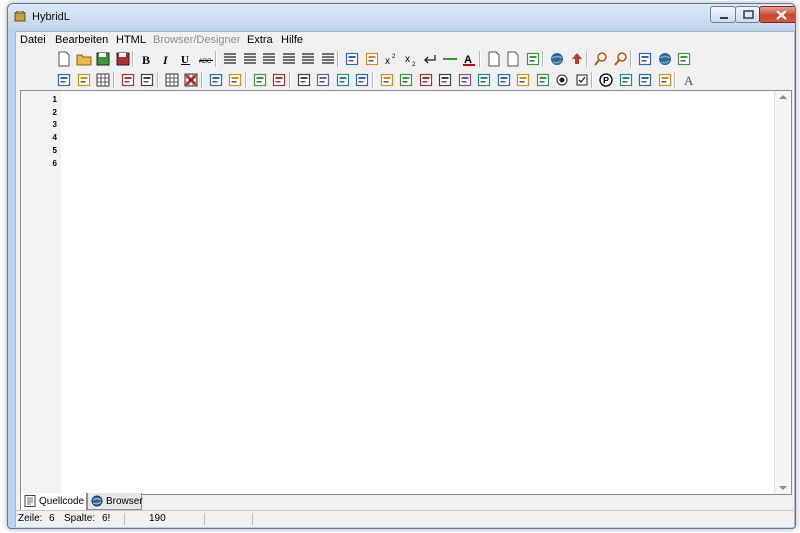 This screenshot has width=800, height=533. I want to click on merge-cells-icon, so click(216, 80).